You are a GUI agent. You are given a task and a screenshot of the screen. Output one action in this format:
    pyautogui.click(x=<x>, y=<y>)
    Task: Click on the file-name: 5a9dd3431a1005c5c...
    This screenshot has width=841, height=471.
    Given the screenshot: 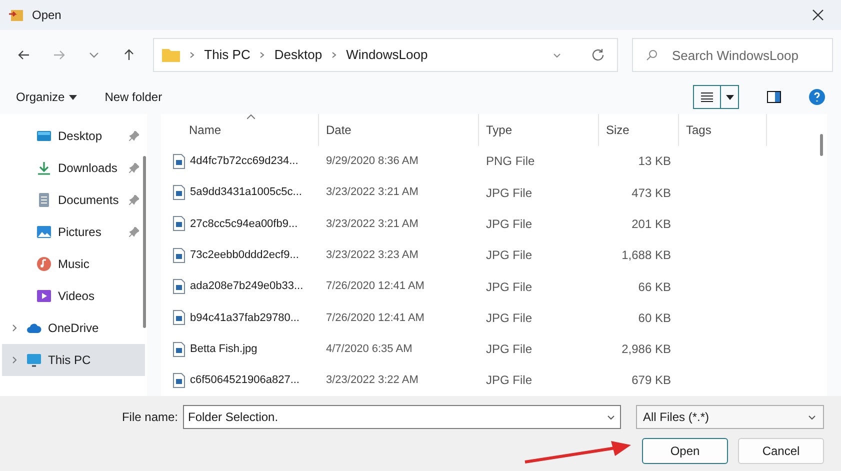 What is the action you would take?
    pyautogui.click(x=246, y=192)
    